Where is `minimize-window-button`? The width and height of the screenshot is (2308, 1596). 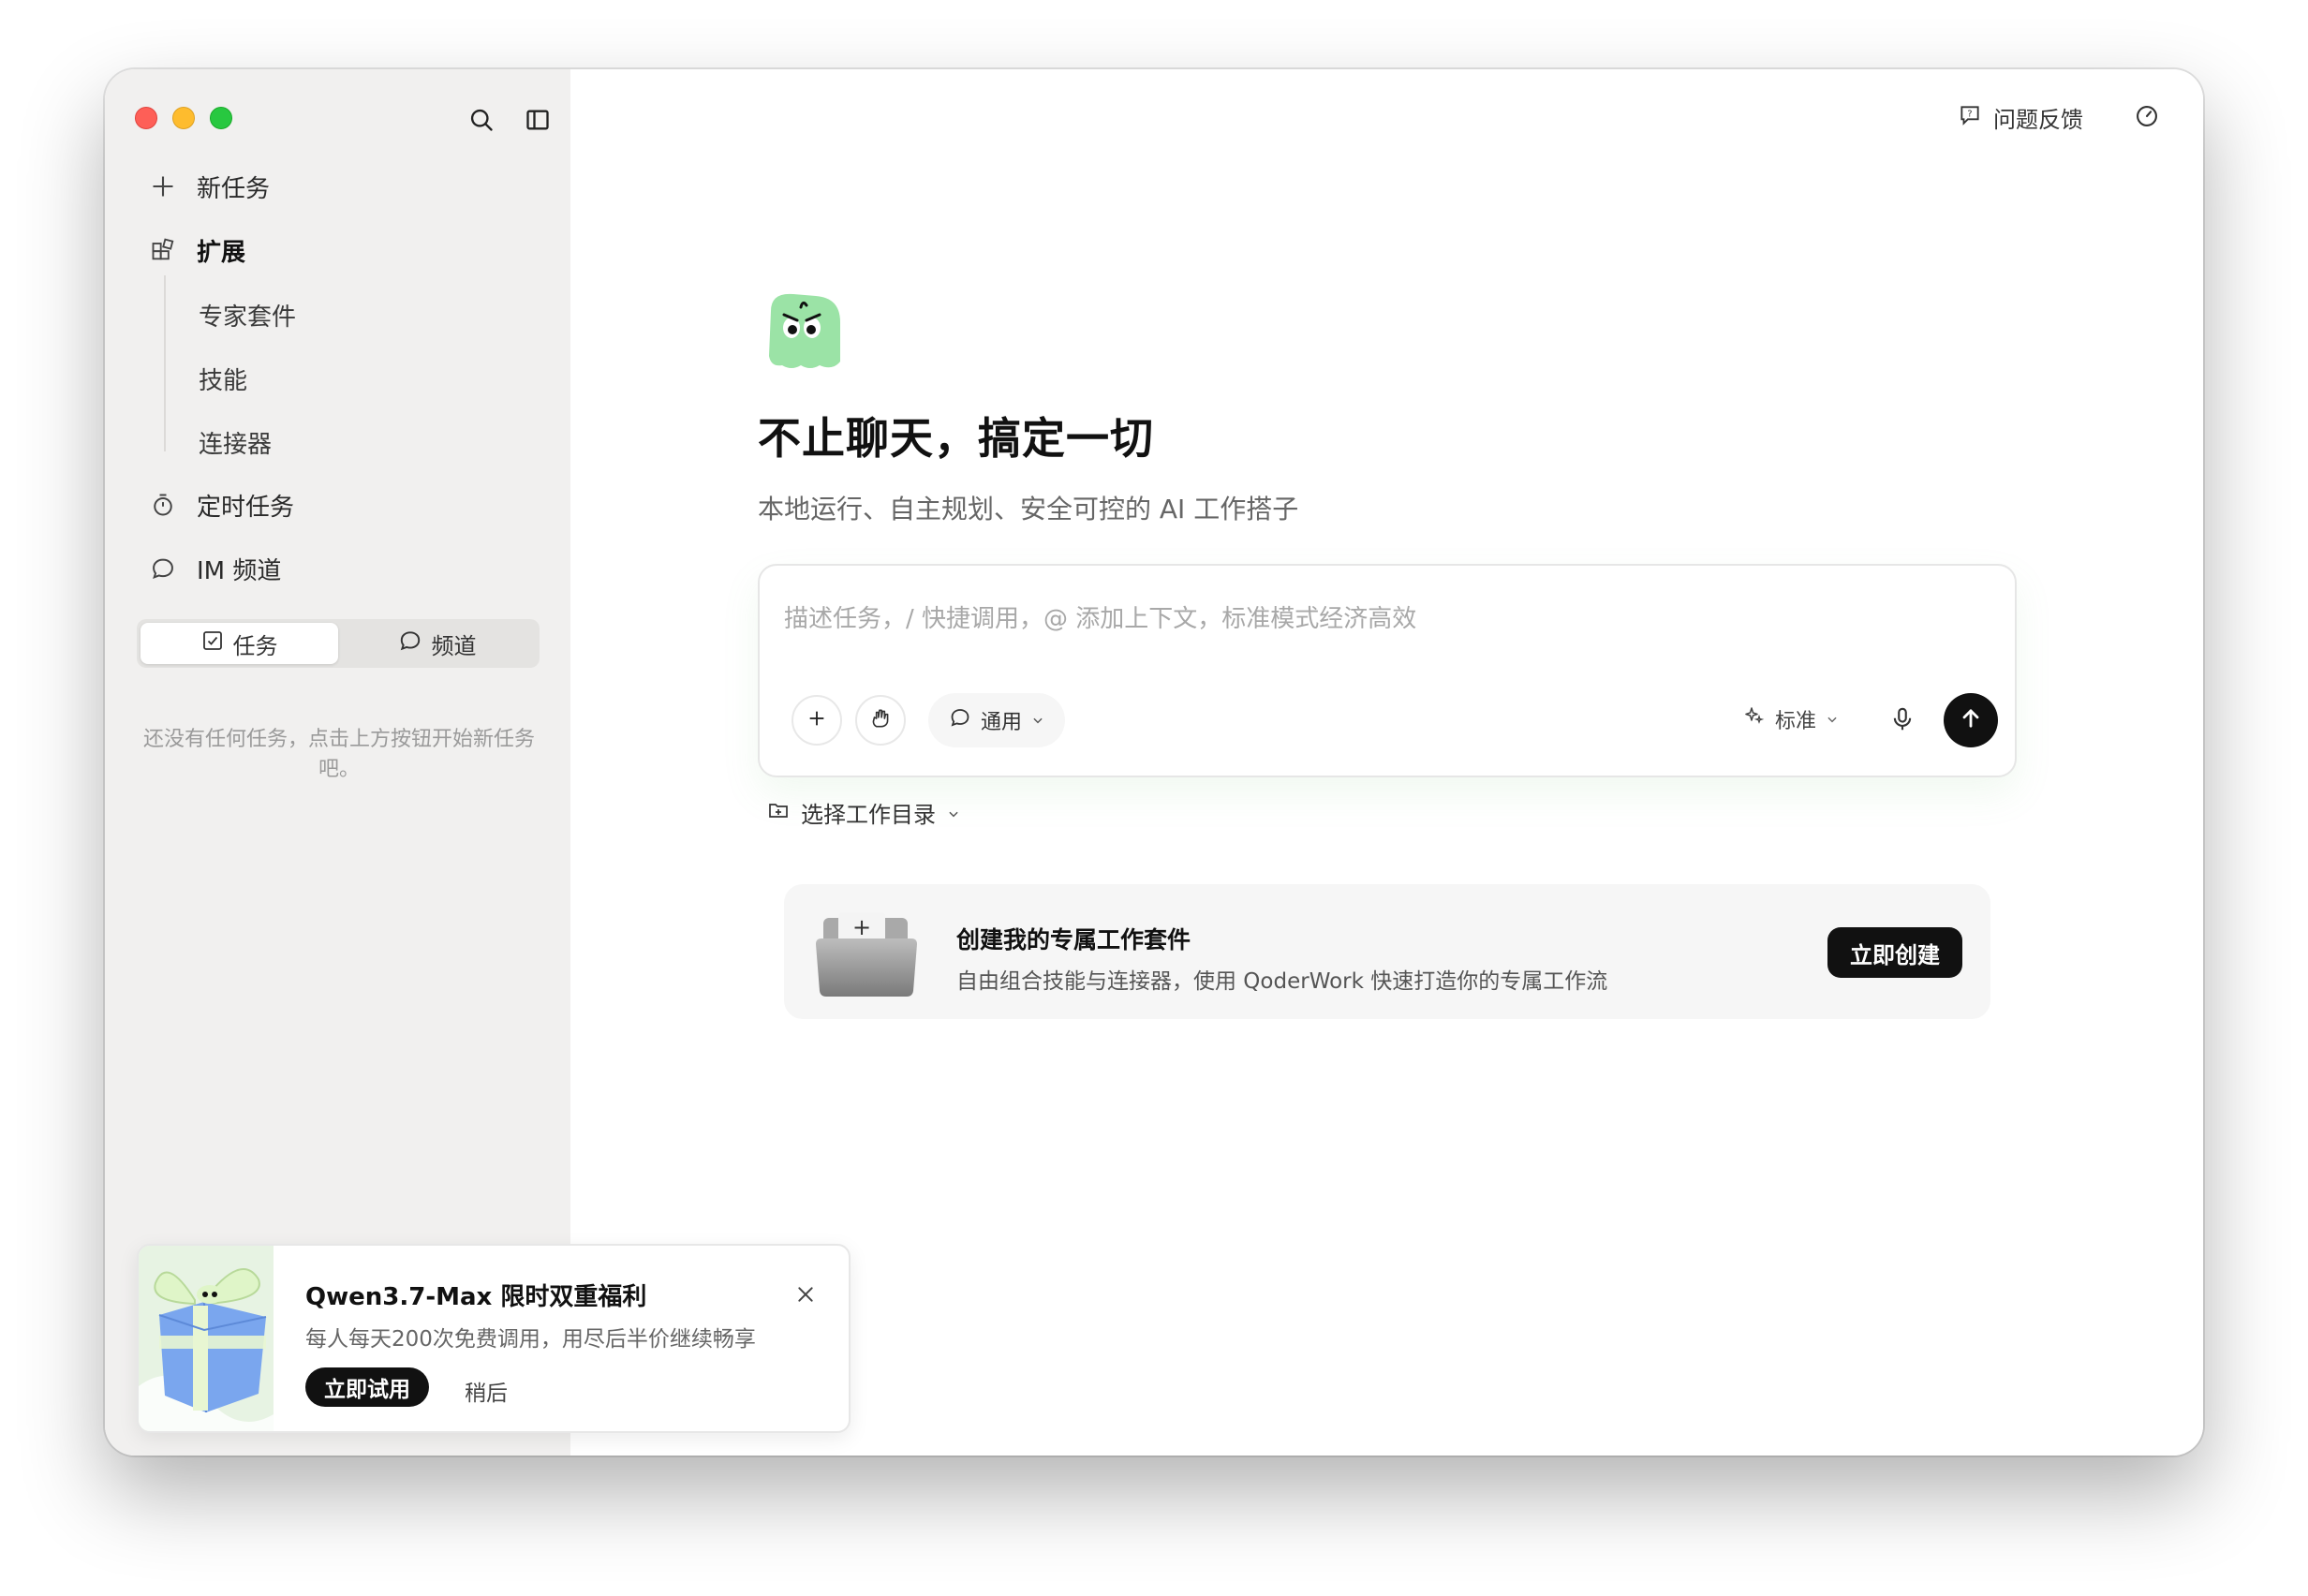
minimize-window-button is located at coordinates (183, 118).